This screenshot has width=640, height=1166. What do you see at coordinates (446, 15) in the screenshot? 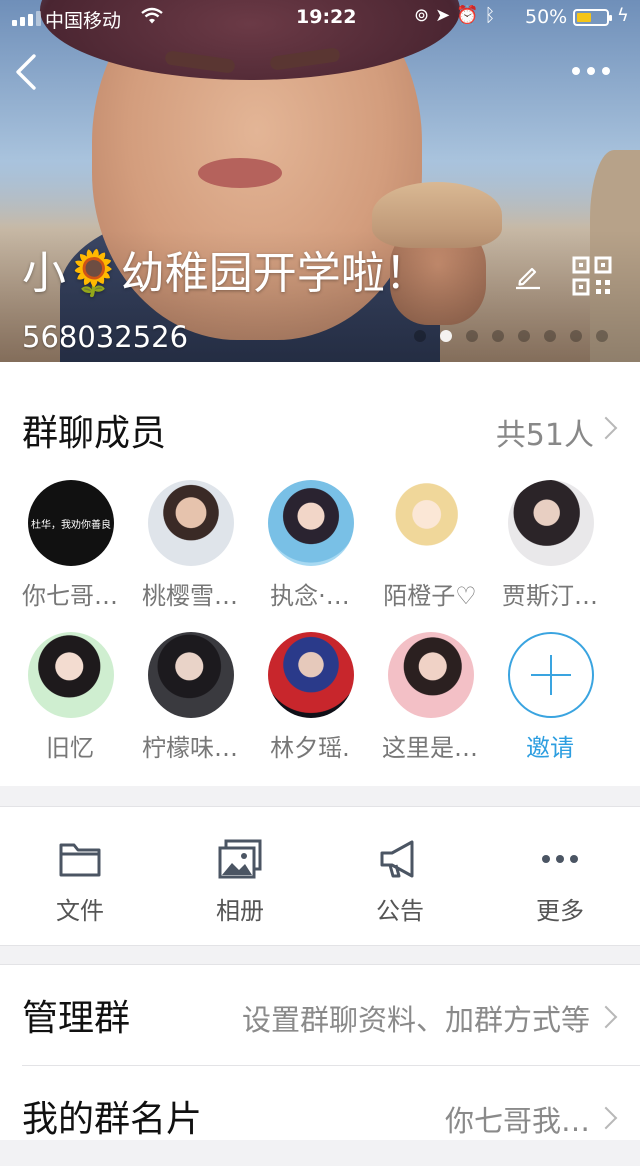
I see `location-icon: ➤` at bounding box center [446, 15].